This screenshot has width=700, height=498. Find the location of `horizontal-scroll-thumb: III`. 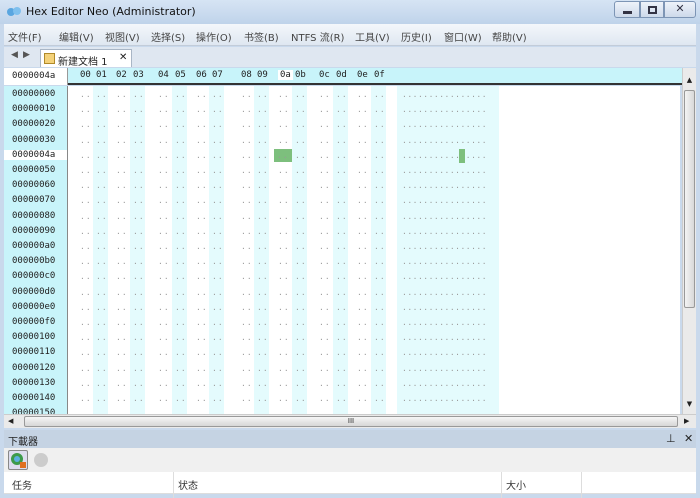

horizontal-scroll-thumb: III is located at coordinates (351, 421).